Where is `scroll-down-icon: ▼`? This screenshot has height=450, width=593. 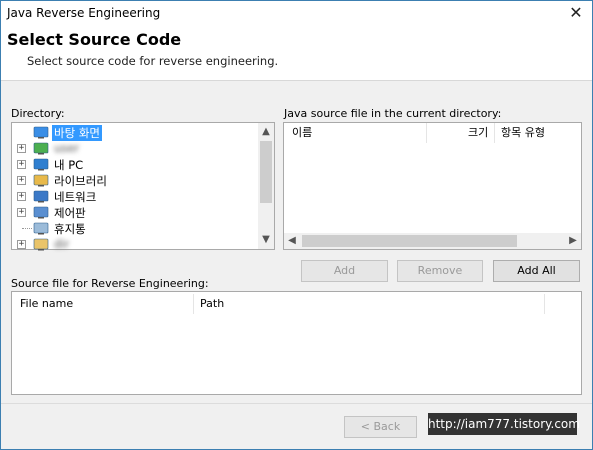
scroll-down-icon: ▼ is located at coordinates (266, 240).